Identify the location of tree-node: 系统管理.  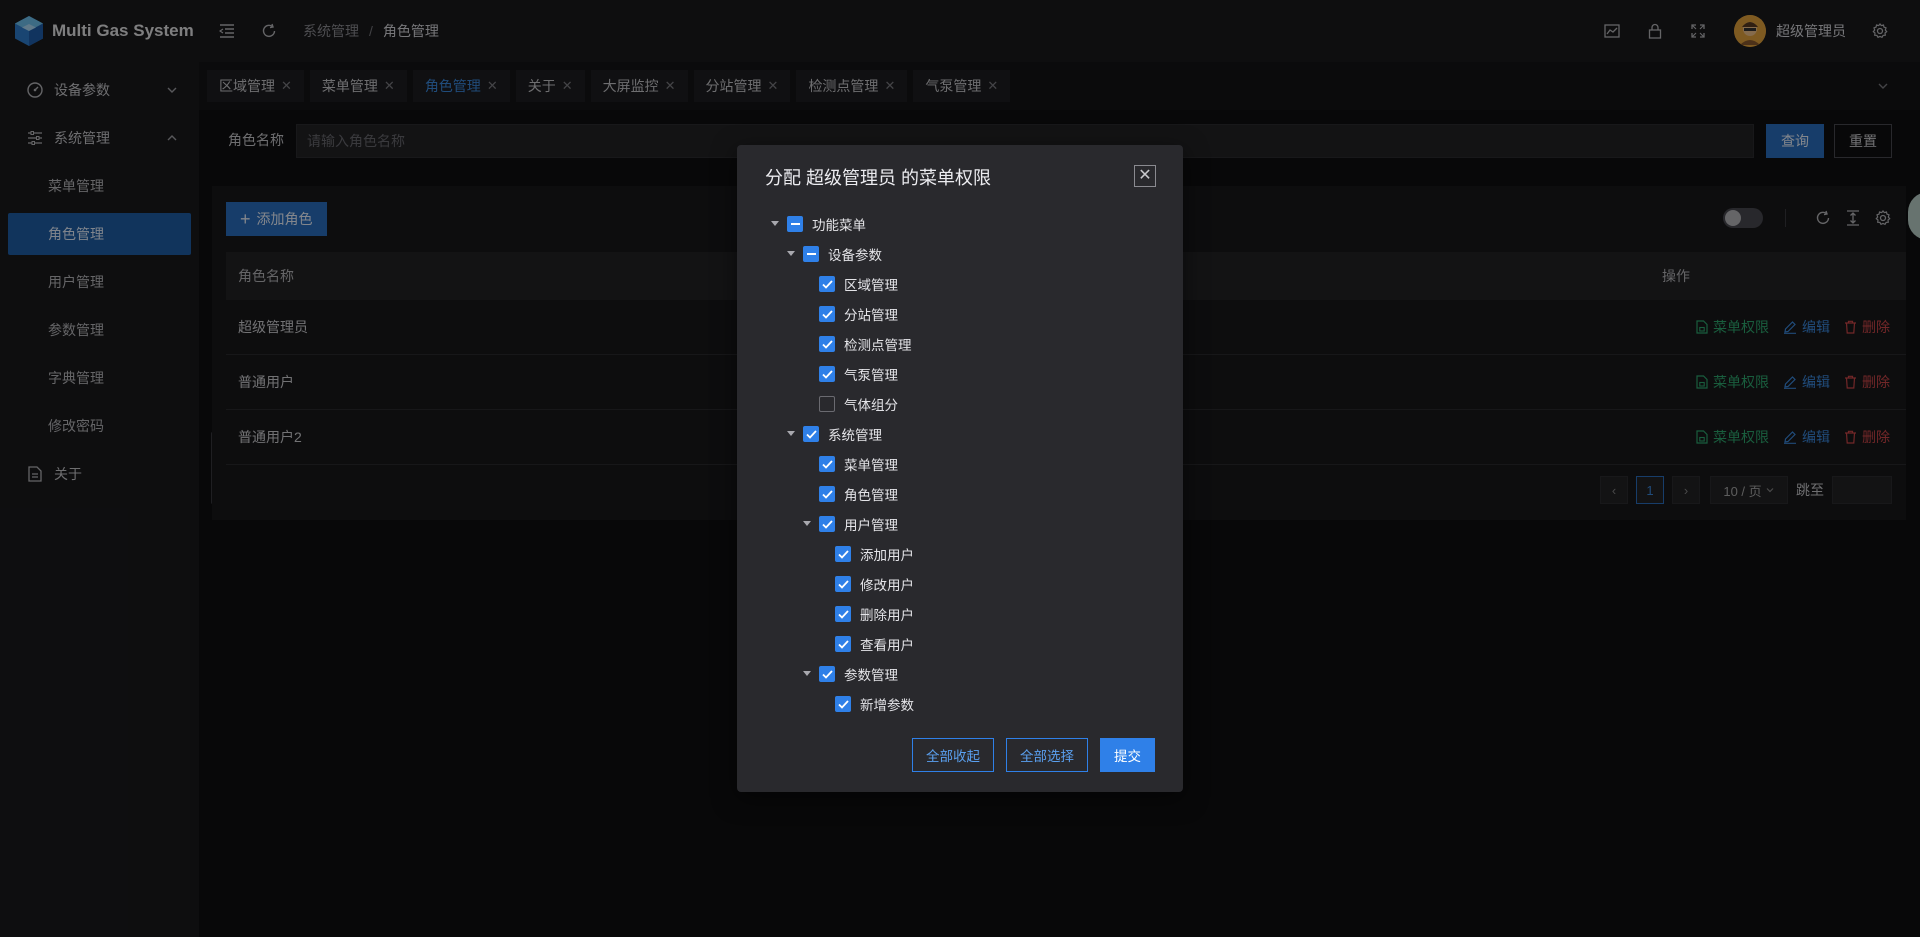
(840, 434).